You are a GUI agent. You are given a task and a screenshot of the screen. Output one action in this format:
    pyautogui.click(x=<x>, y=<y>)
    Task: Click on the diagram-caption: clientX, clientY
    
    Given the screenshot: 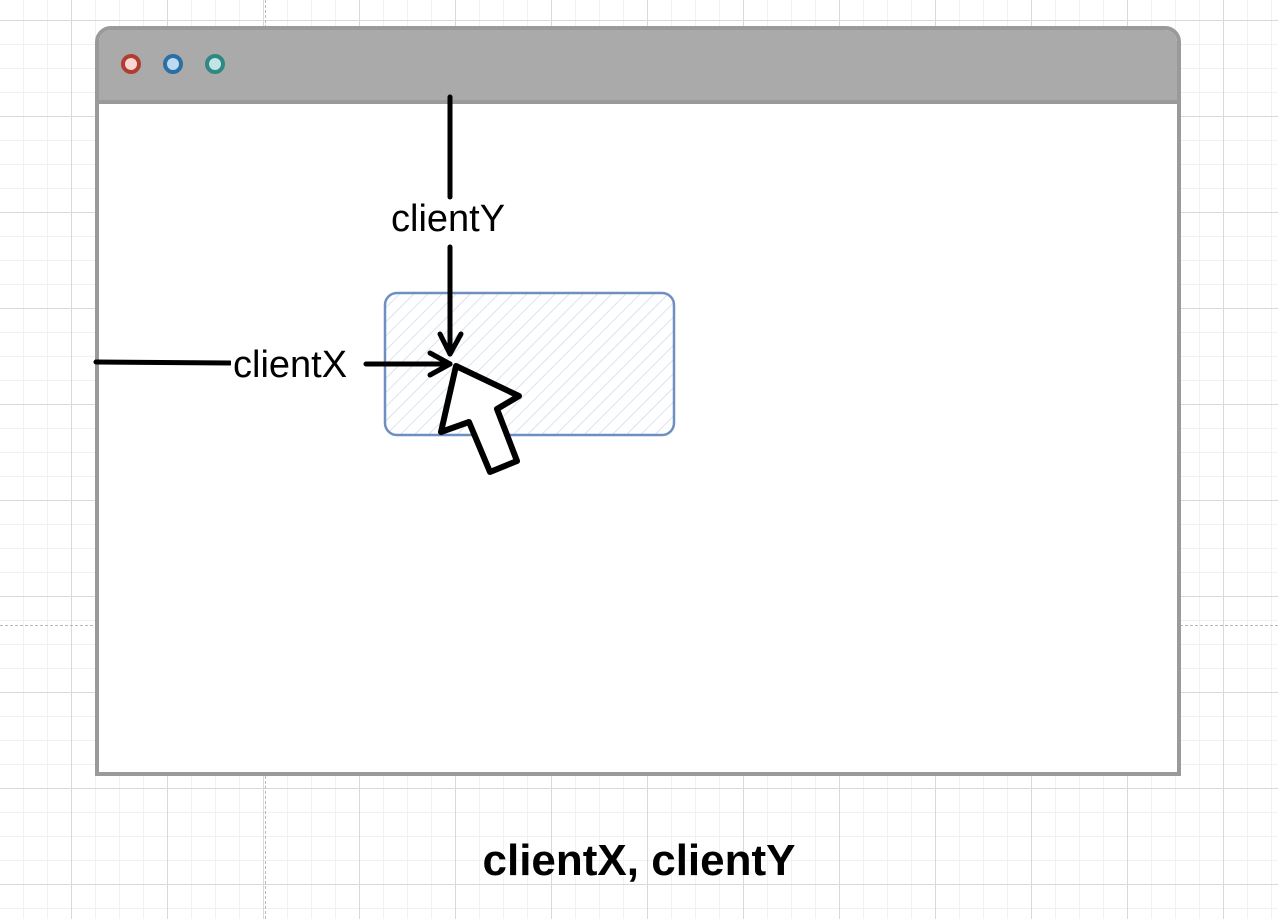 What is the action you would take?
    pyautogui.click(x=639, y=860)
    